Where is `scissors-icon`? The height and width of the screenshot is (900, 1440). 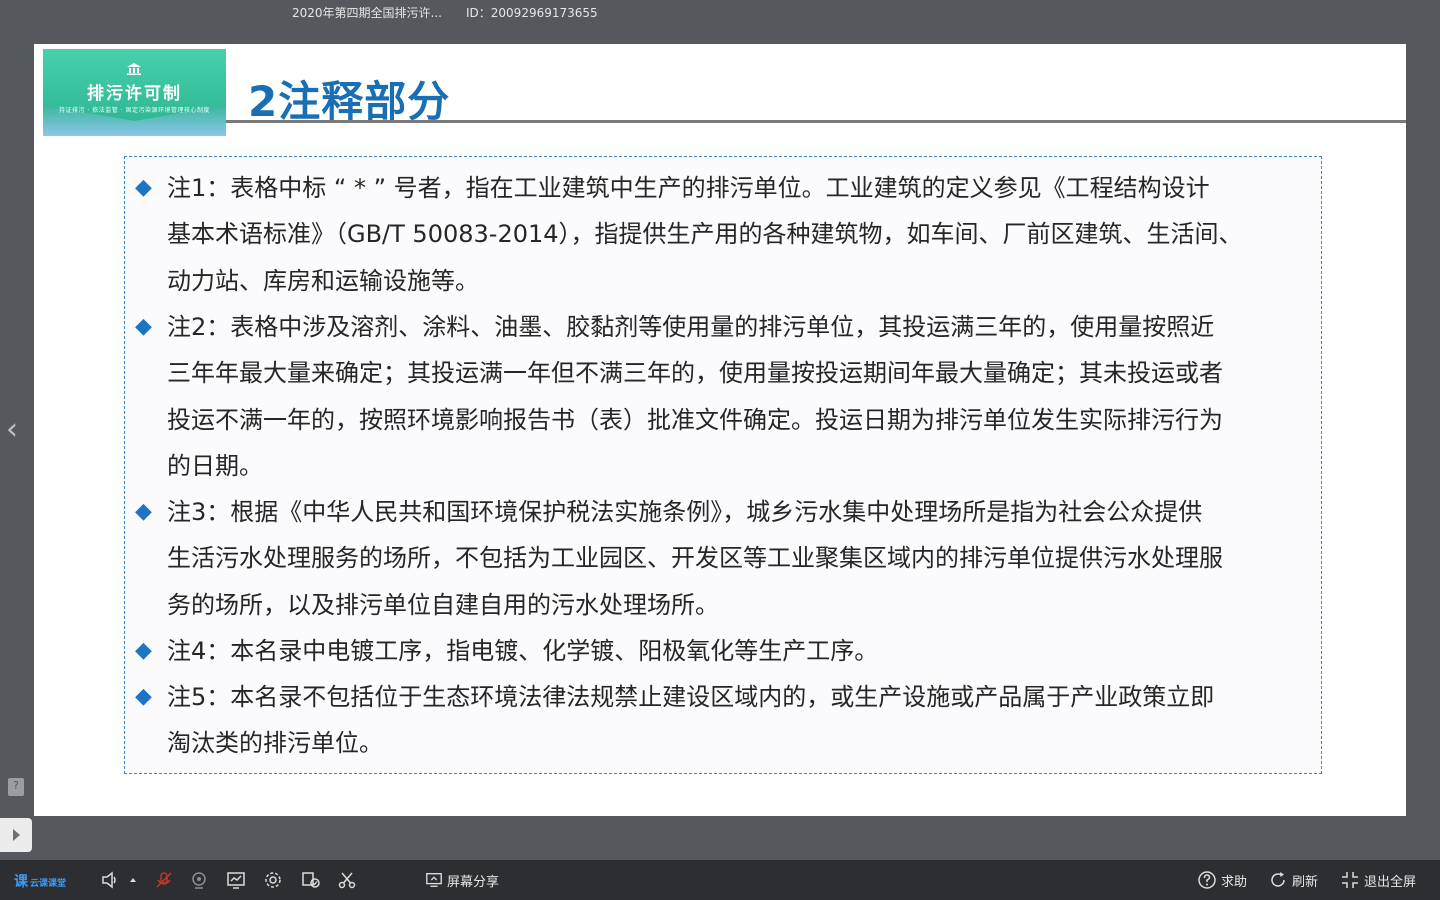 scissors-icon is located at coordinates (347, 880).